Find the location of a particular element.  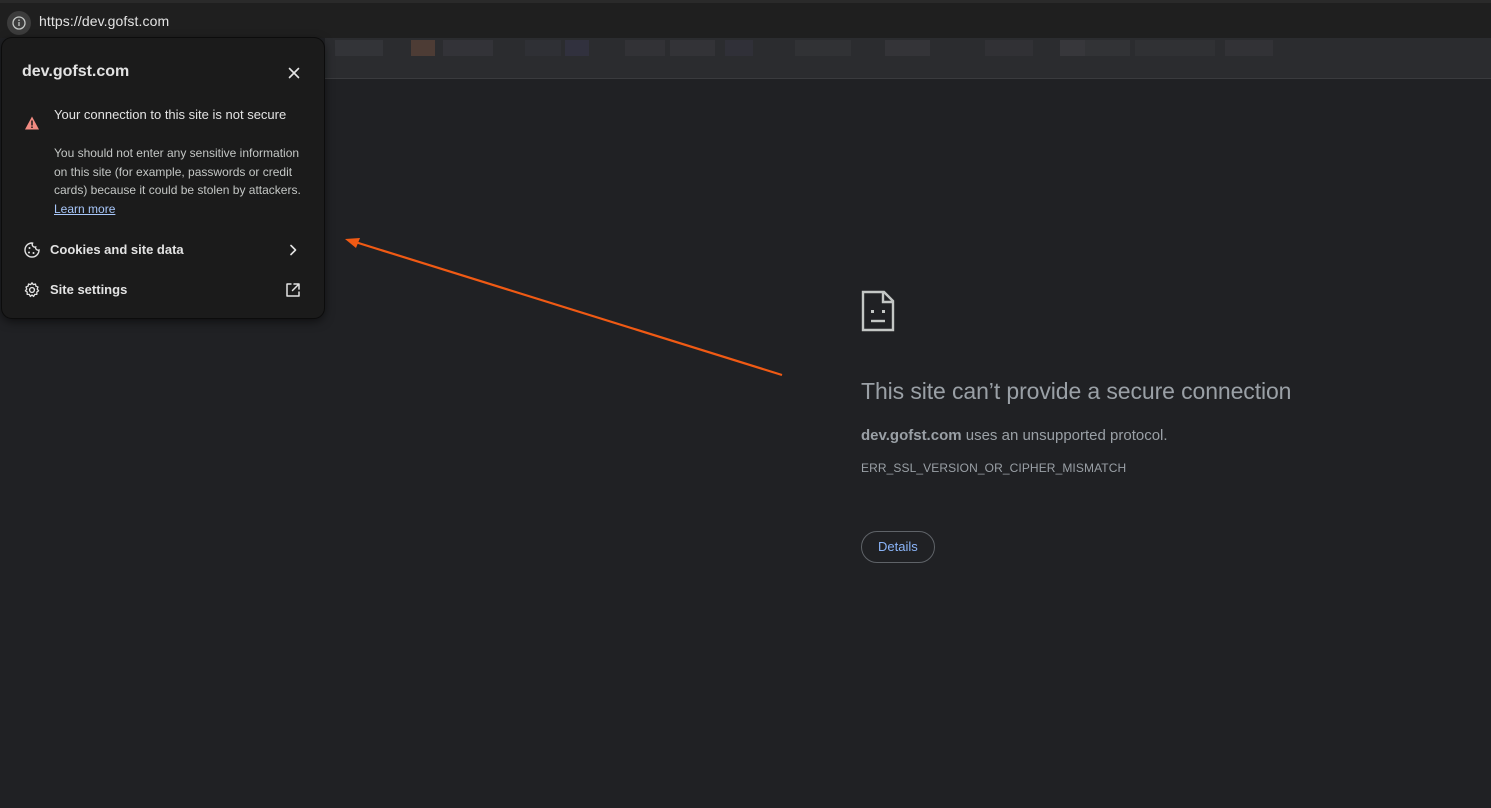

warning-triangle-icon is located at coordinates (32, 123).